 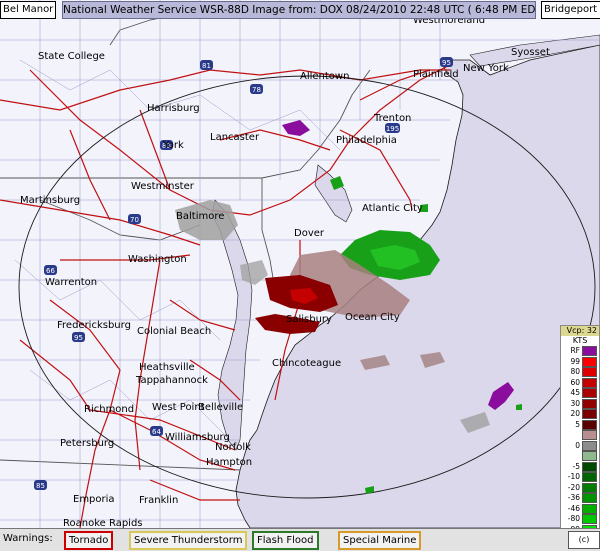 I want to click on legend-row: 0, so click(x=580, y=446).